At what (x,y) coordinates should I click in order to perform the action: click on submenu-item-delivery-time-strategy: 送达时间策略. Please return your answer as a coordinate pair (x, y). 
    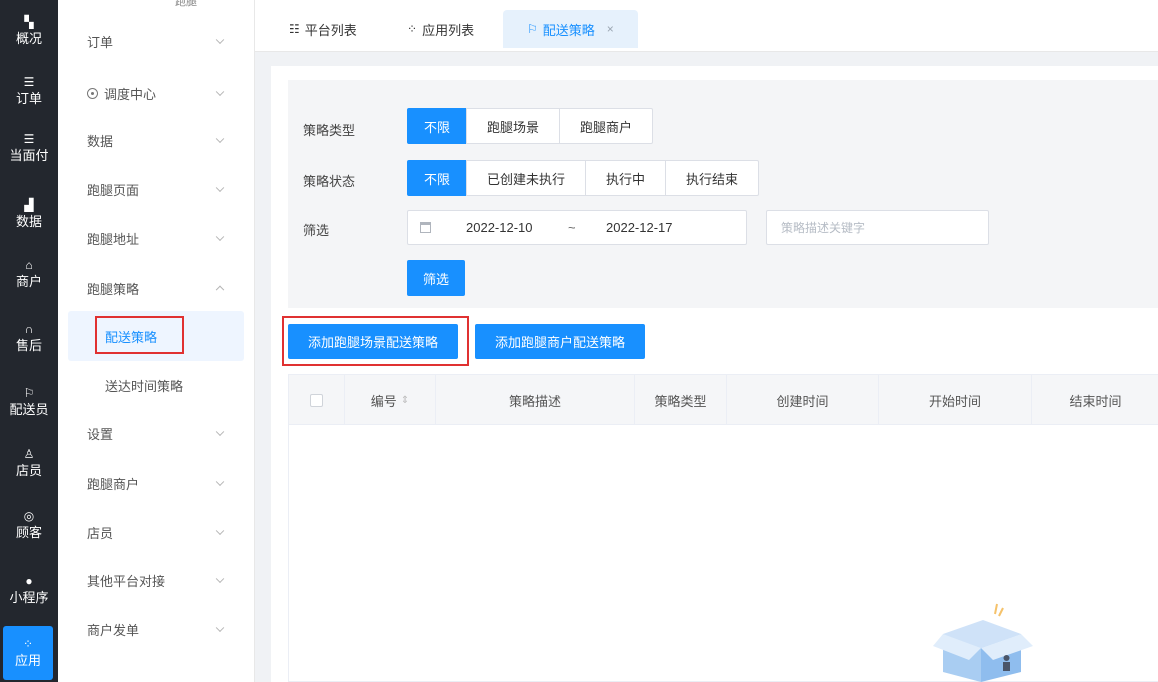
    Looking at the image, I should click on (156, 385).